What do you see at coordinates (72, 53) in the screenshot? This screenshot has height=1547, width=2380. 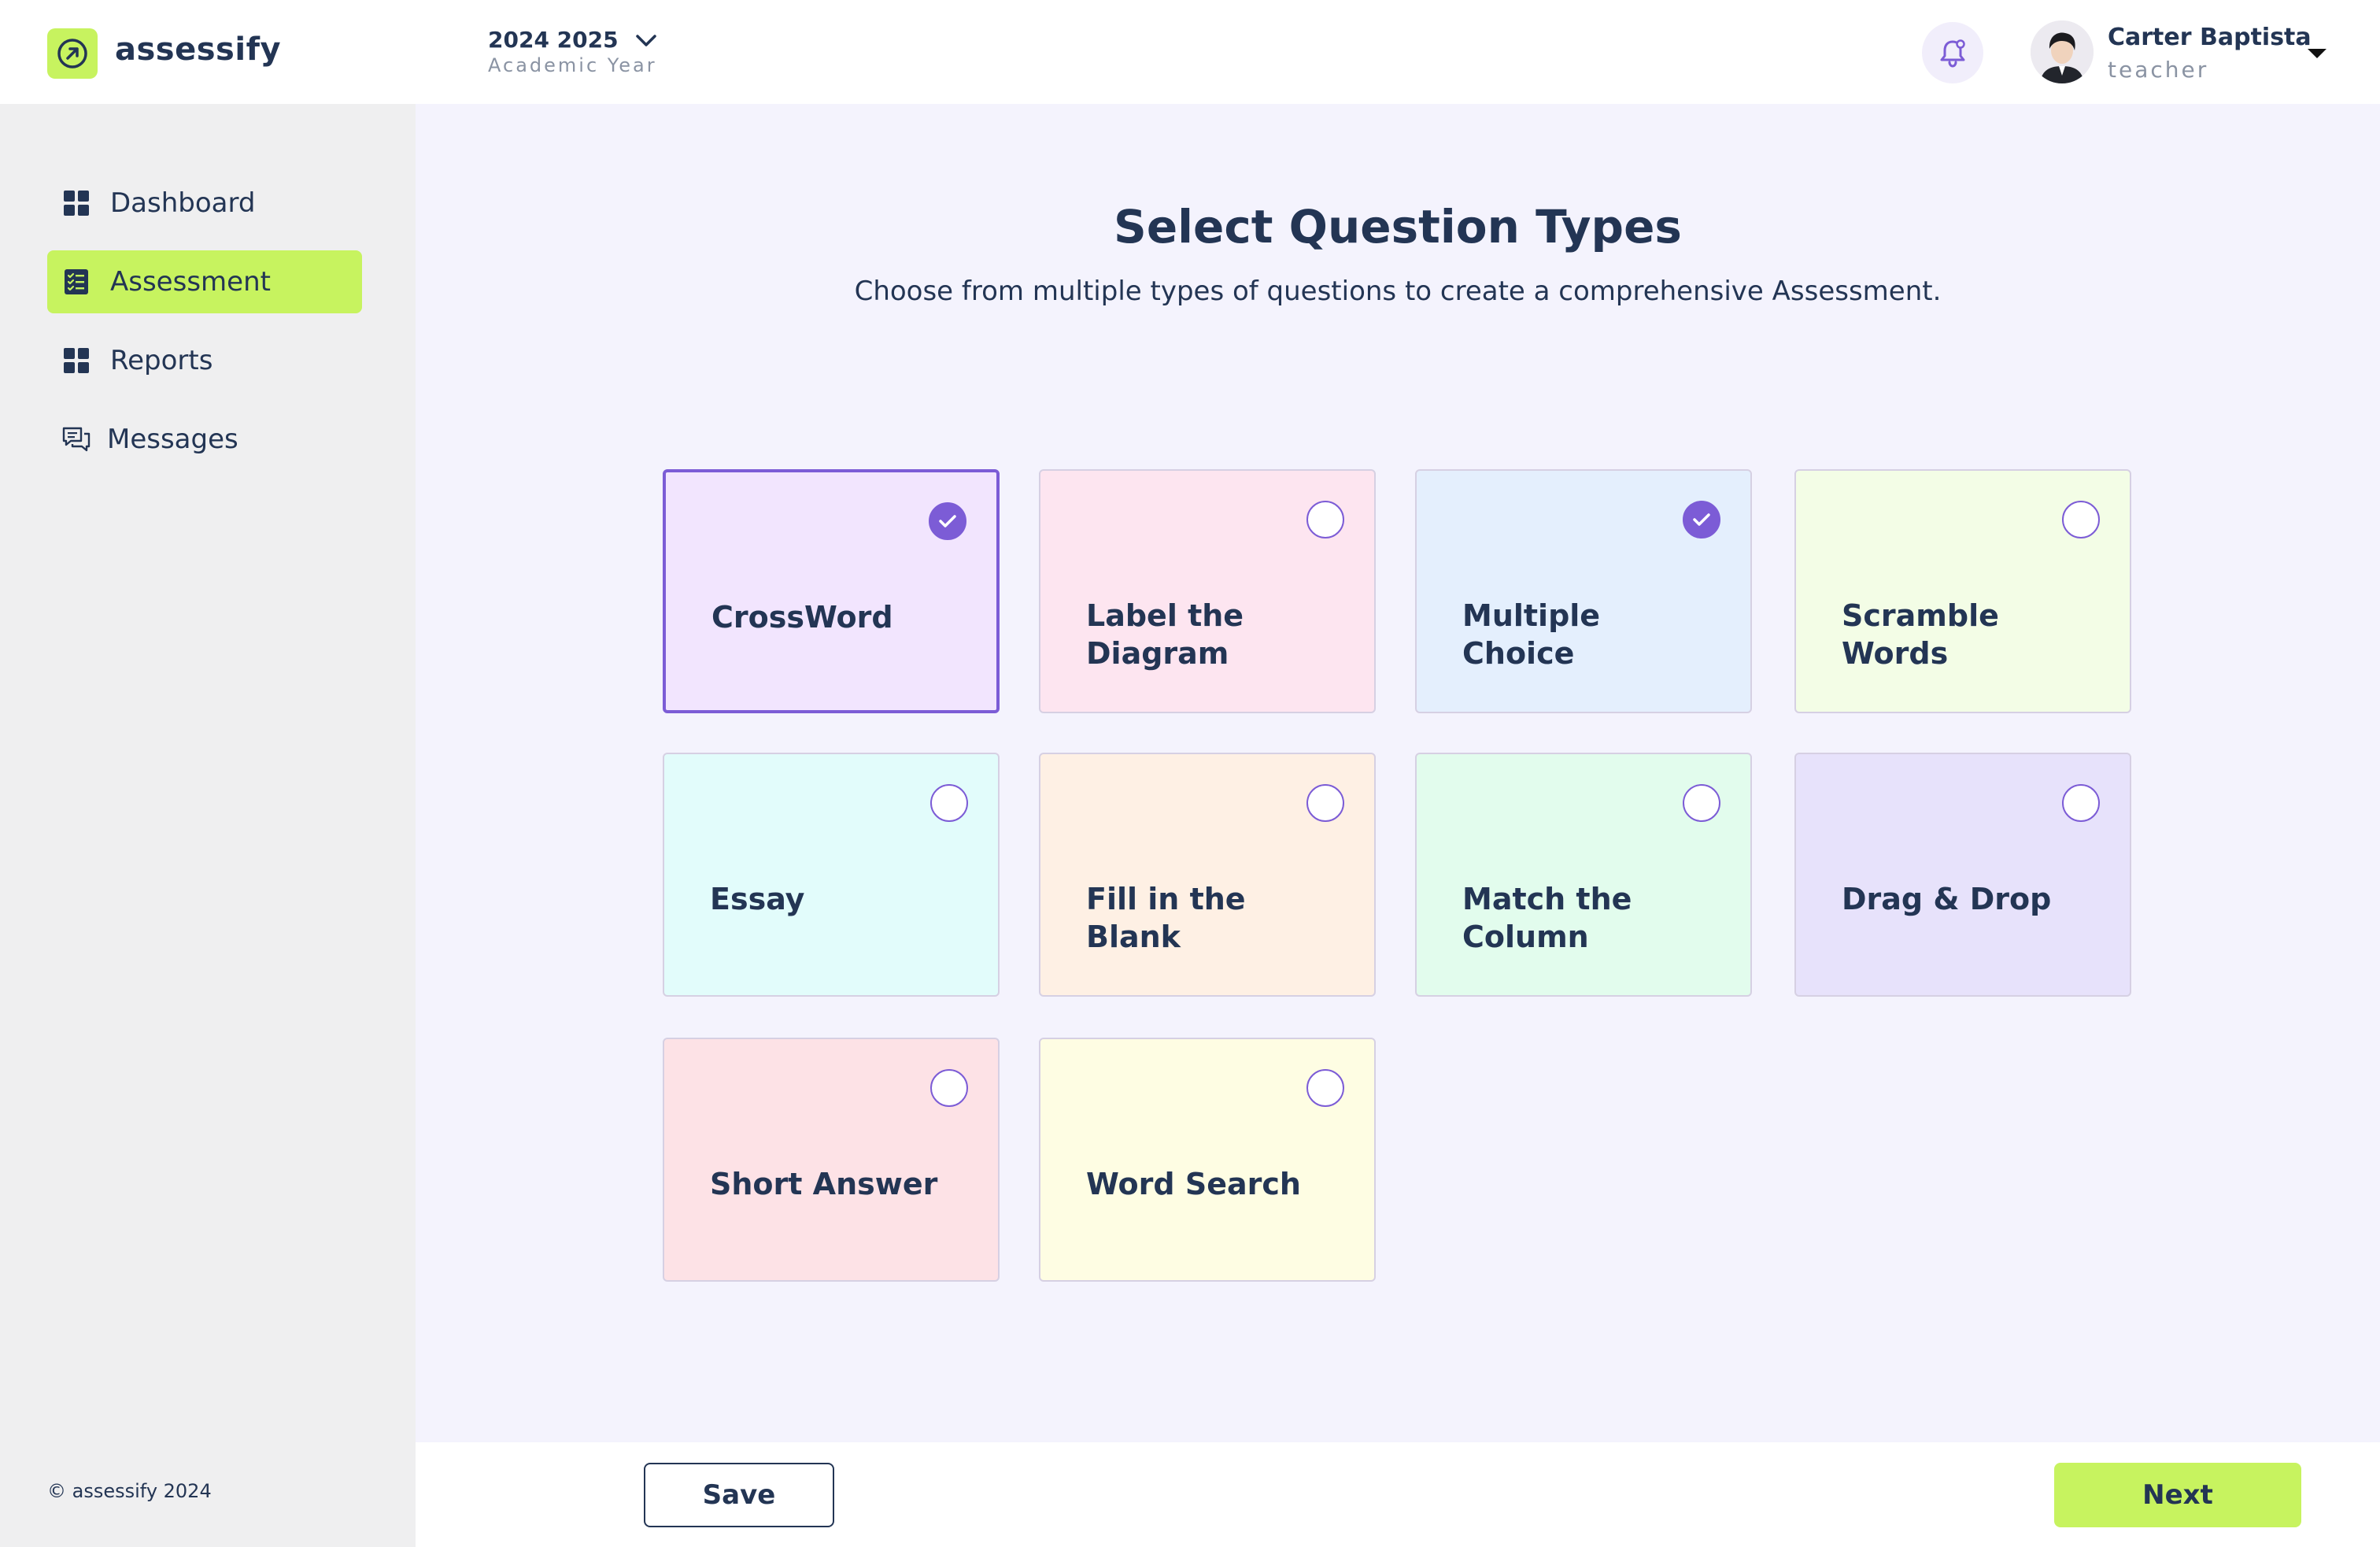 I see `logo-icon` at bounding box center [72, 53].